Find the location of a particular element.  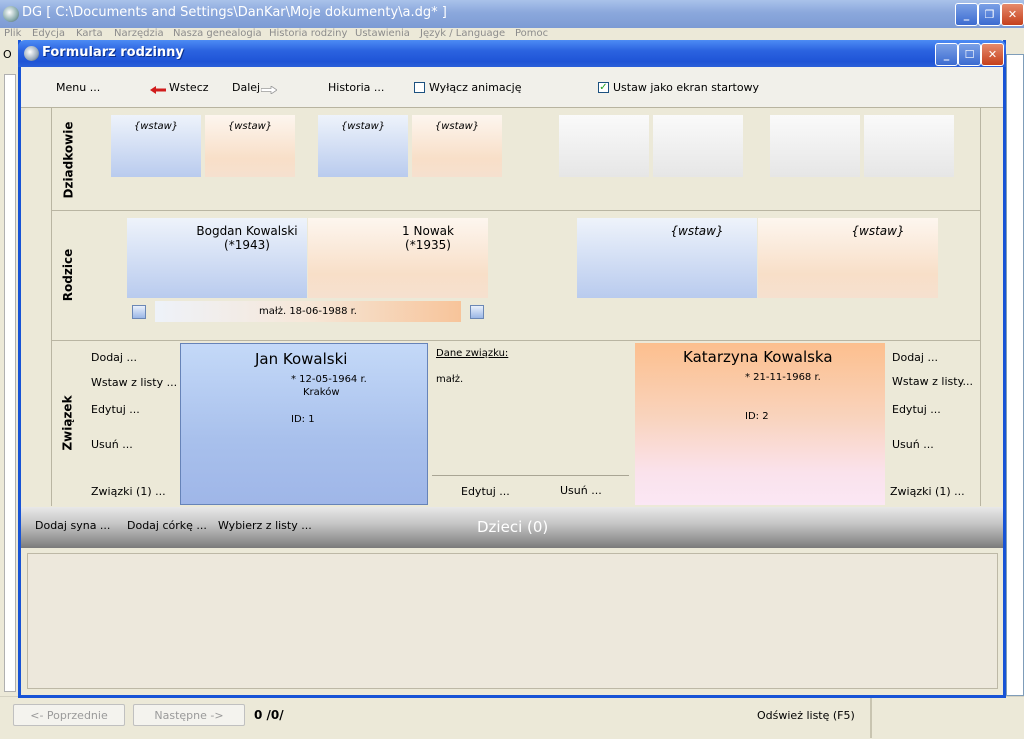

forward-arrow-icon is located at coordinates (269, 90).